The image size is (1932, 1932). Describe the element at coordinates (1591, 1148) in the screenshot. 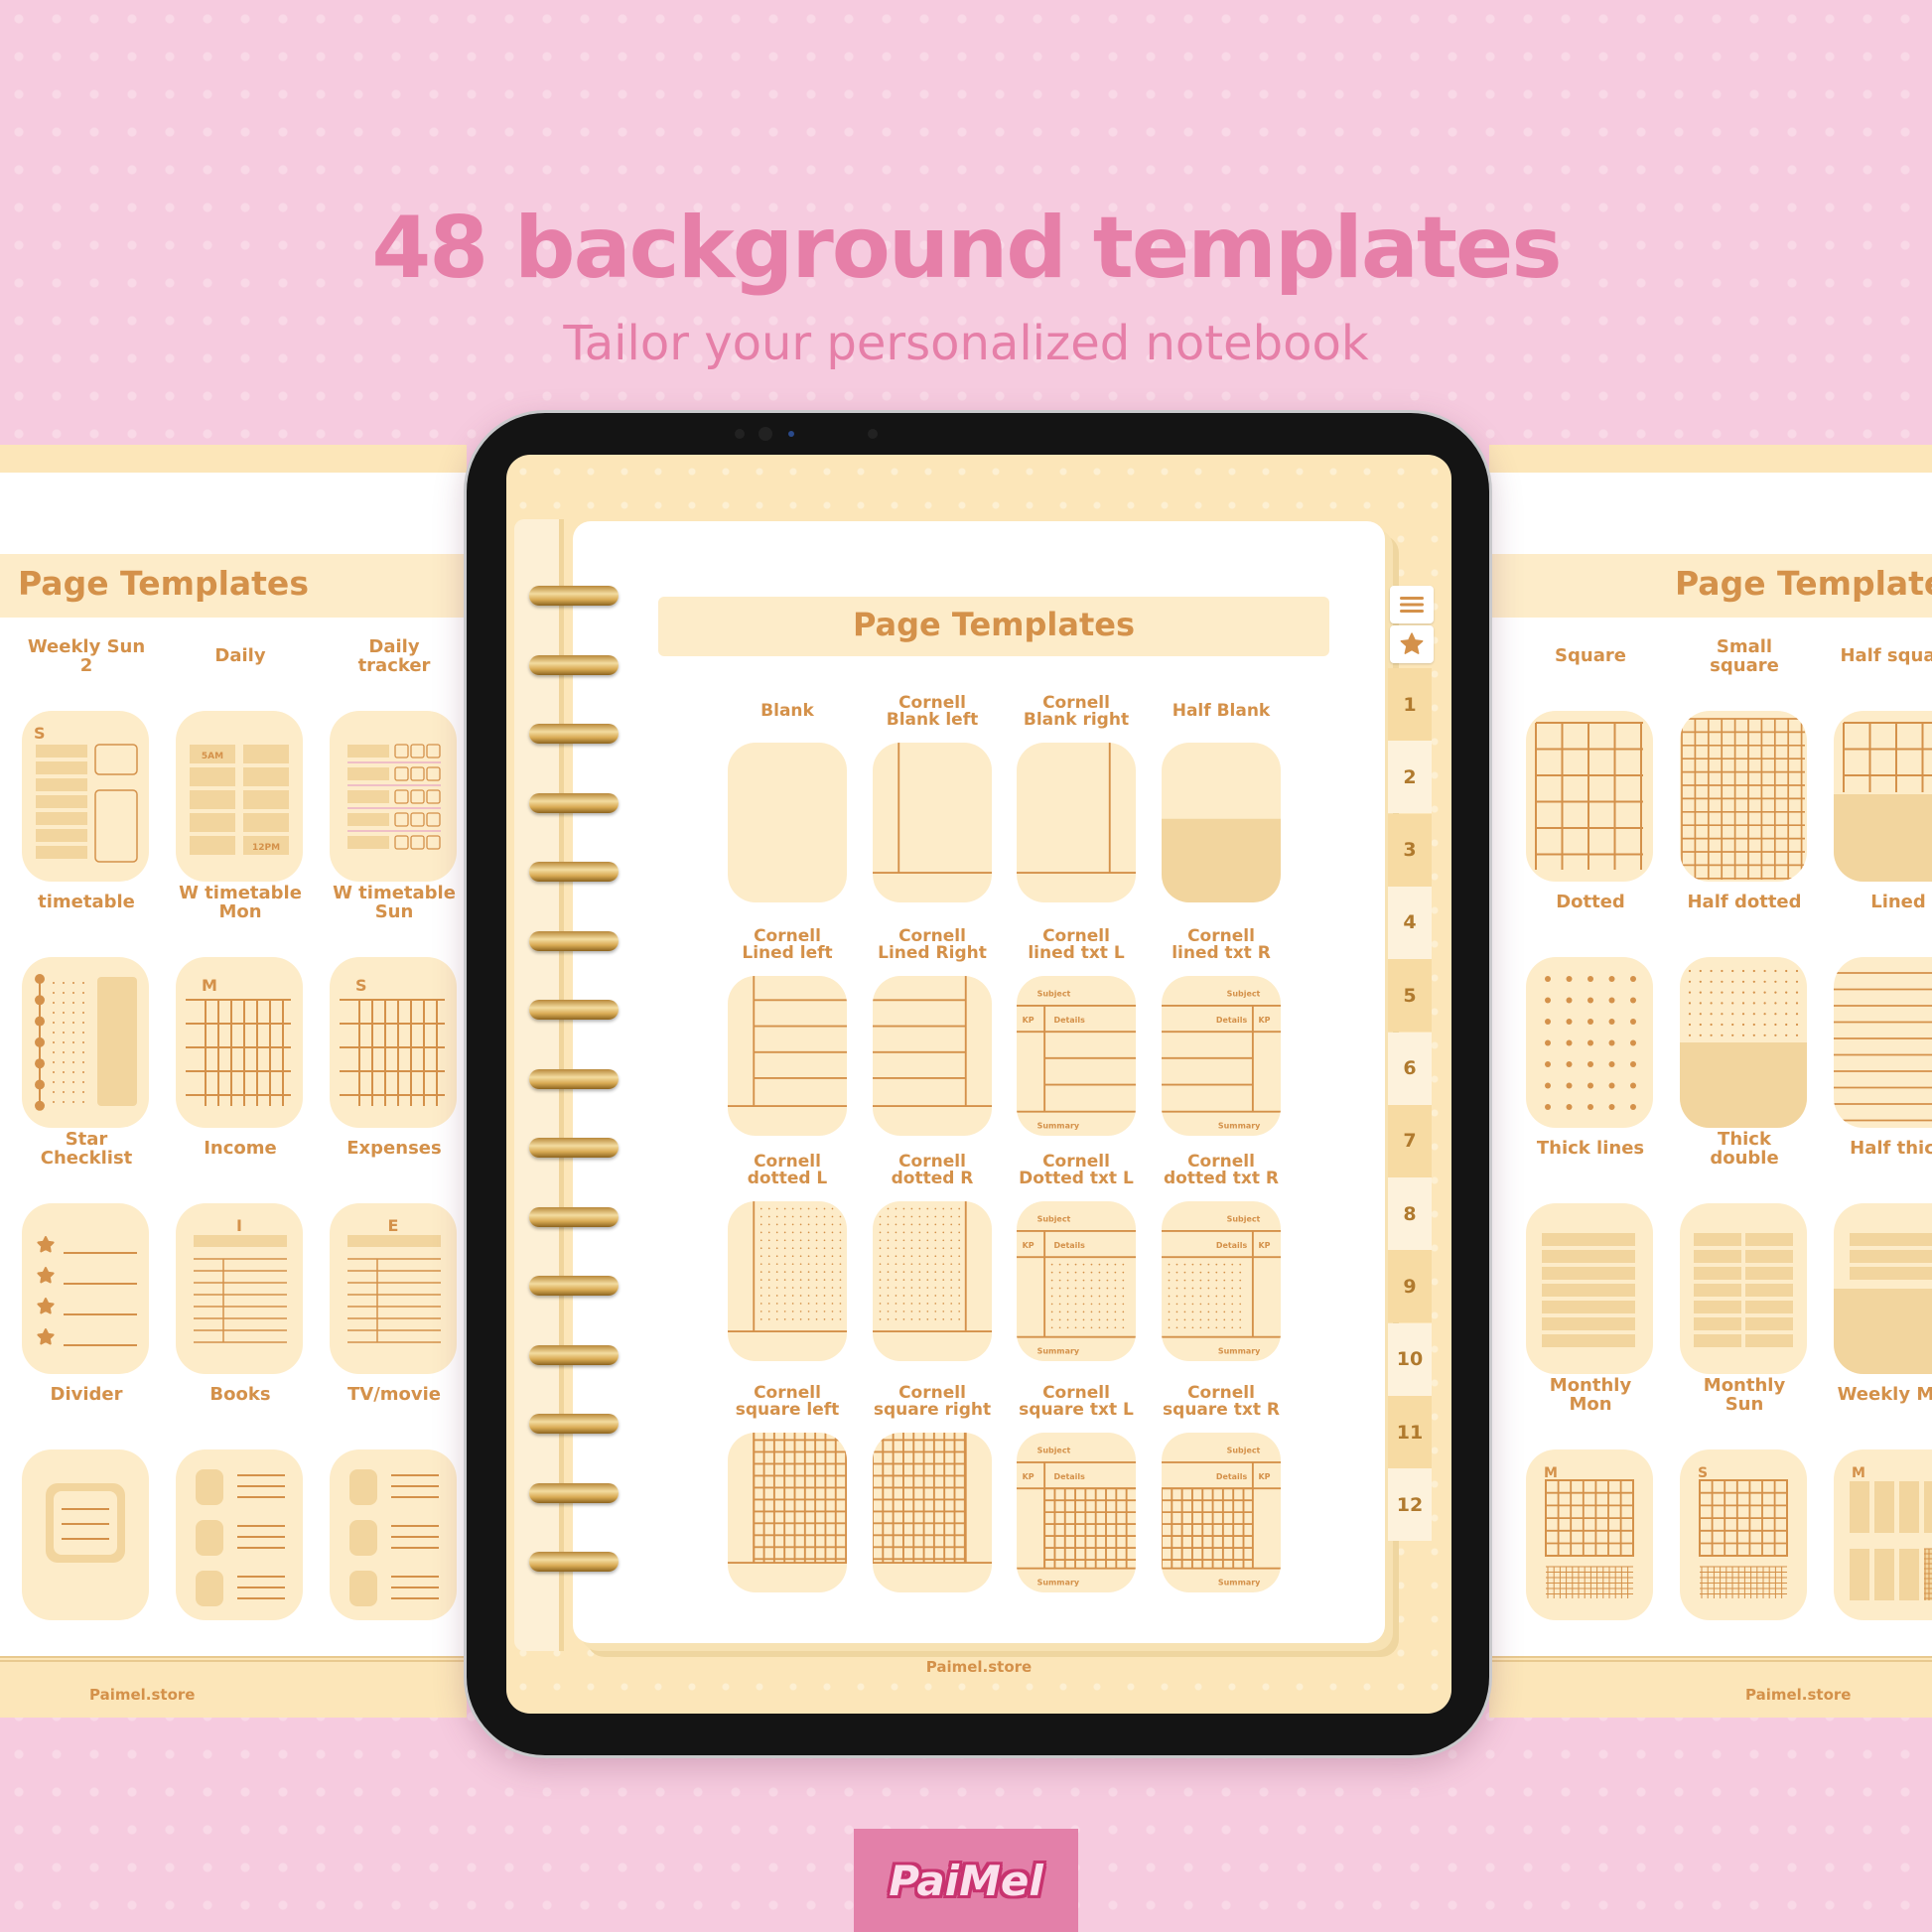

I see `template-label: Thick lines` at that location.